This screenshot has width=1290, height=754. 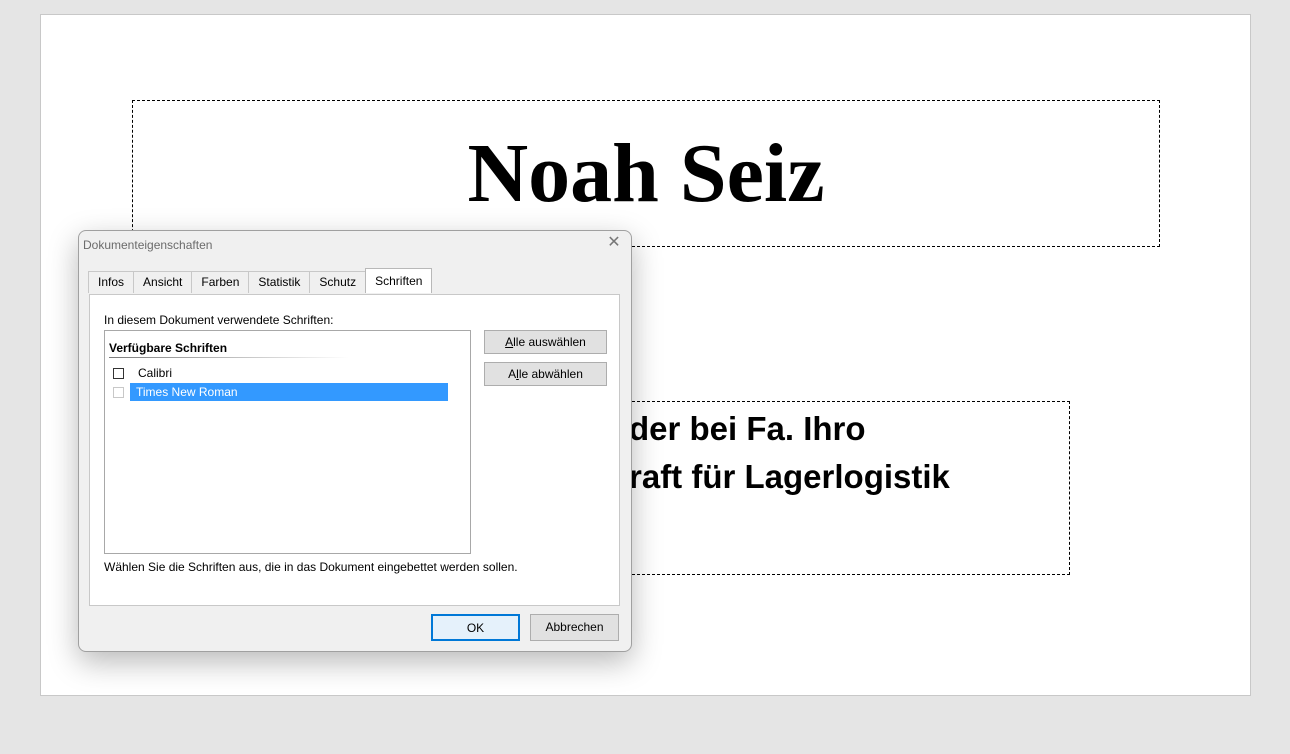 What do you see at coordinates (111, 282) in the screenshot?
I see `tab-infos: Infos` at bounding box center [111, 282].